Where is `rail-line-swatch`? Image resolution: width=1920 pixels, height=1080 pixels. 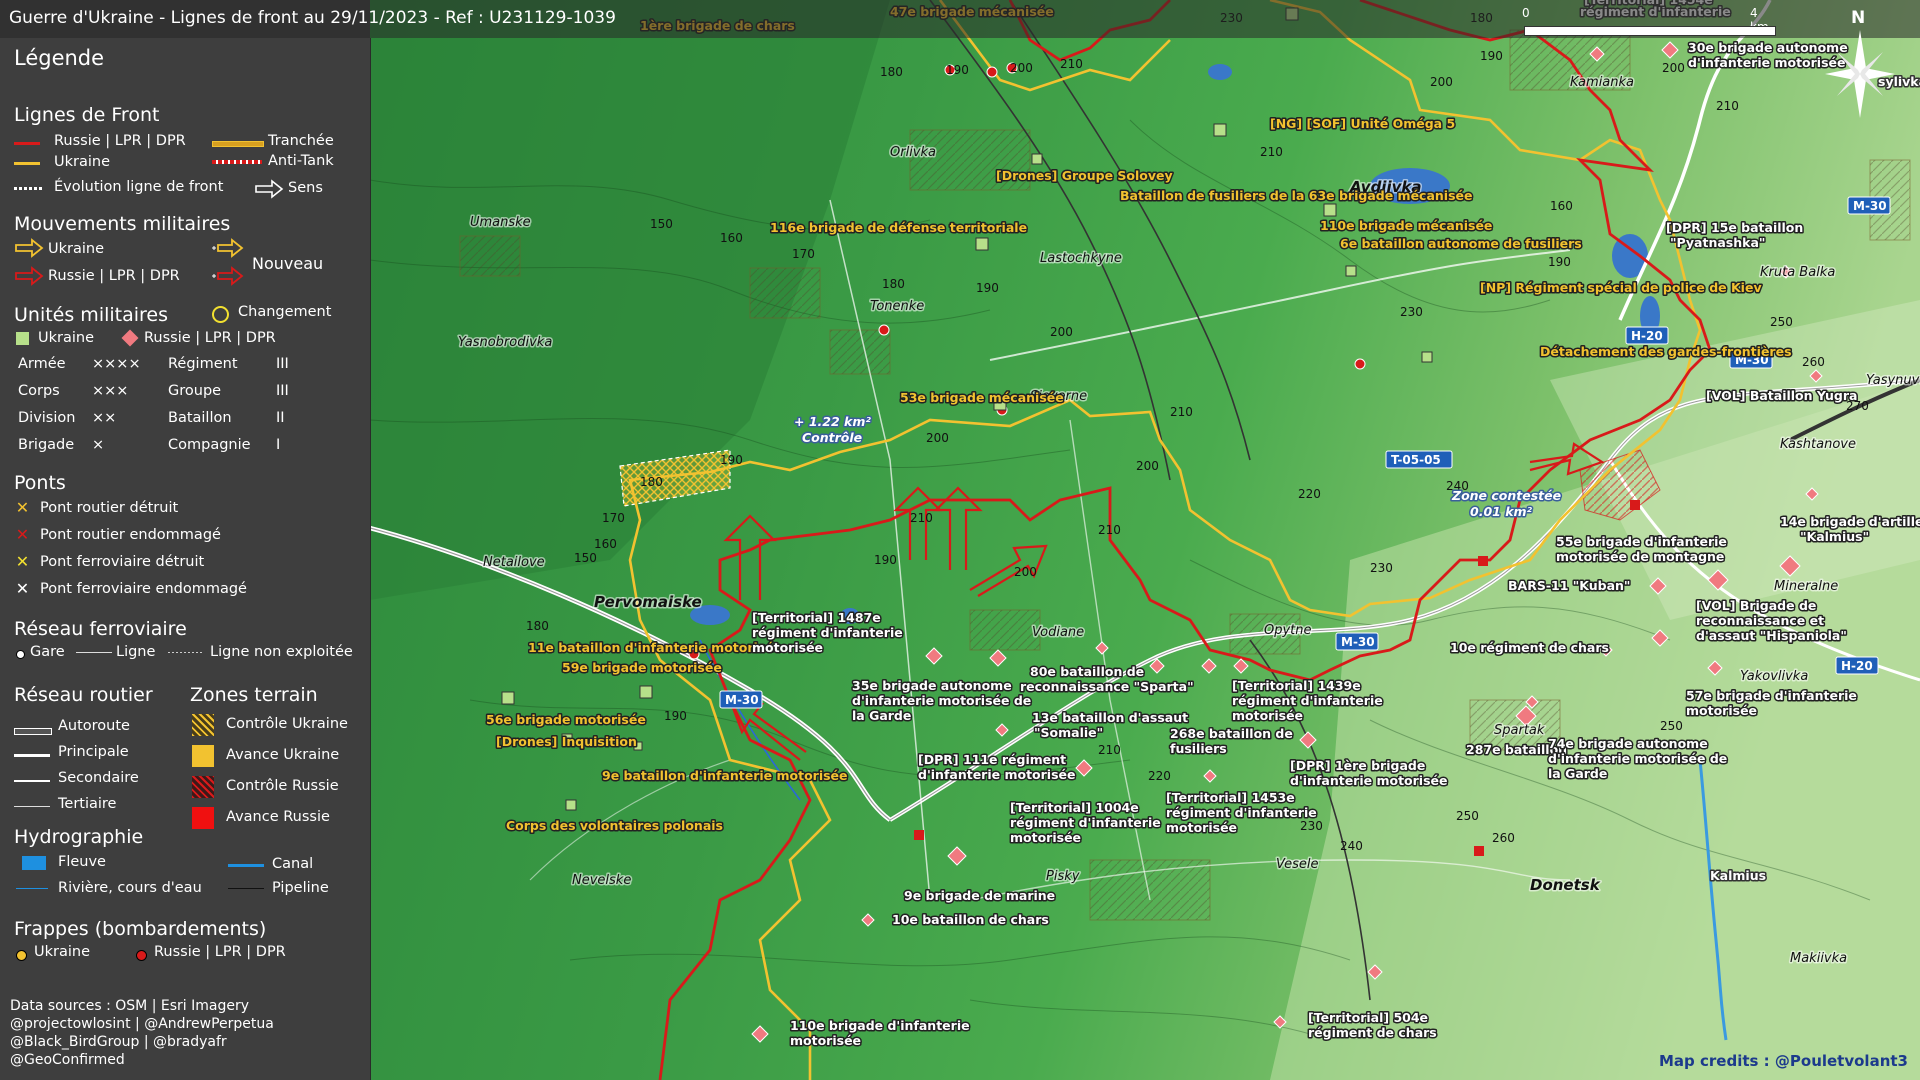 rail-line-swatch is located at coordinates (94, 652).